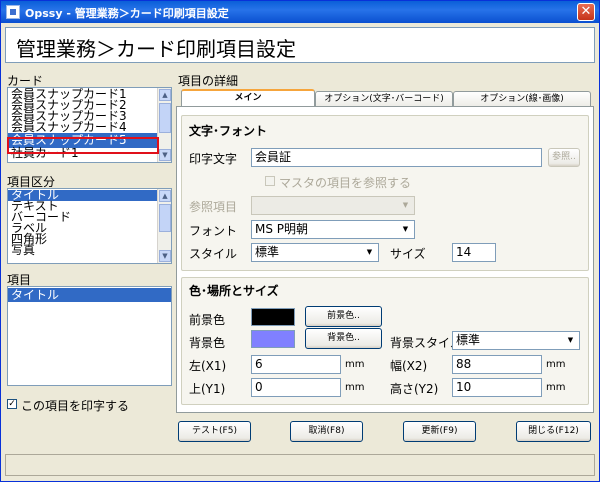 The height and width of the screenshot is (482, 600). I want to click on top-y1-label: 上(Y1), so click(207, 389).